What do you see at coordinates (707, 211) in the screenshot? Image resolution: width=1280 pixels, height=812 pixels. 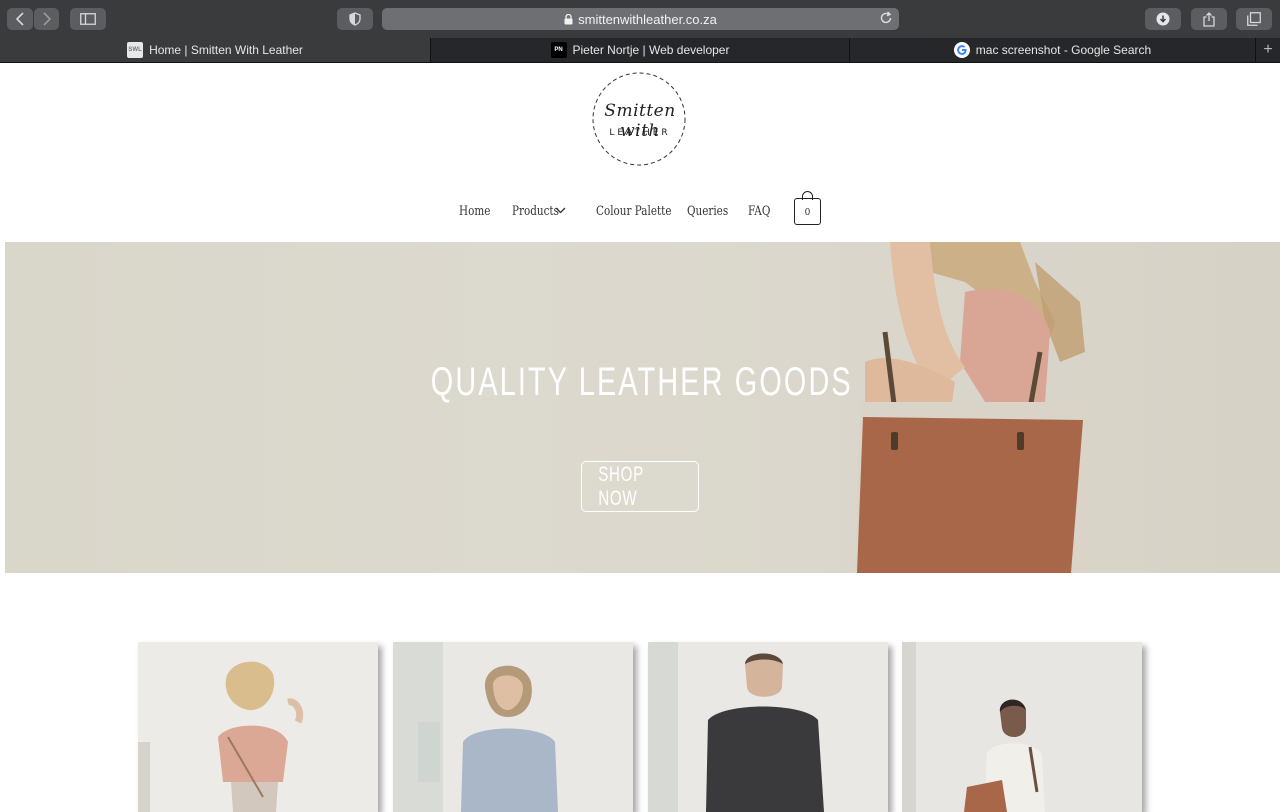 I see `nav-queries: Queries` at bounding box center [707, 211].